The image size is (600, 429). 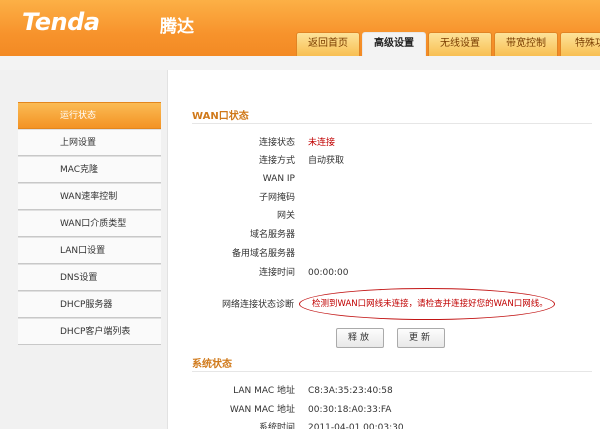 What do you see at coordinates (263, 254) in the screenshot?
I see `wan-label: 备用域名服务器` at bounding box center [263, 254].